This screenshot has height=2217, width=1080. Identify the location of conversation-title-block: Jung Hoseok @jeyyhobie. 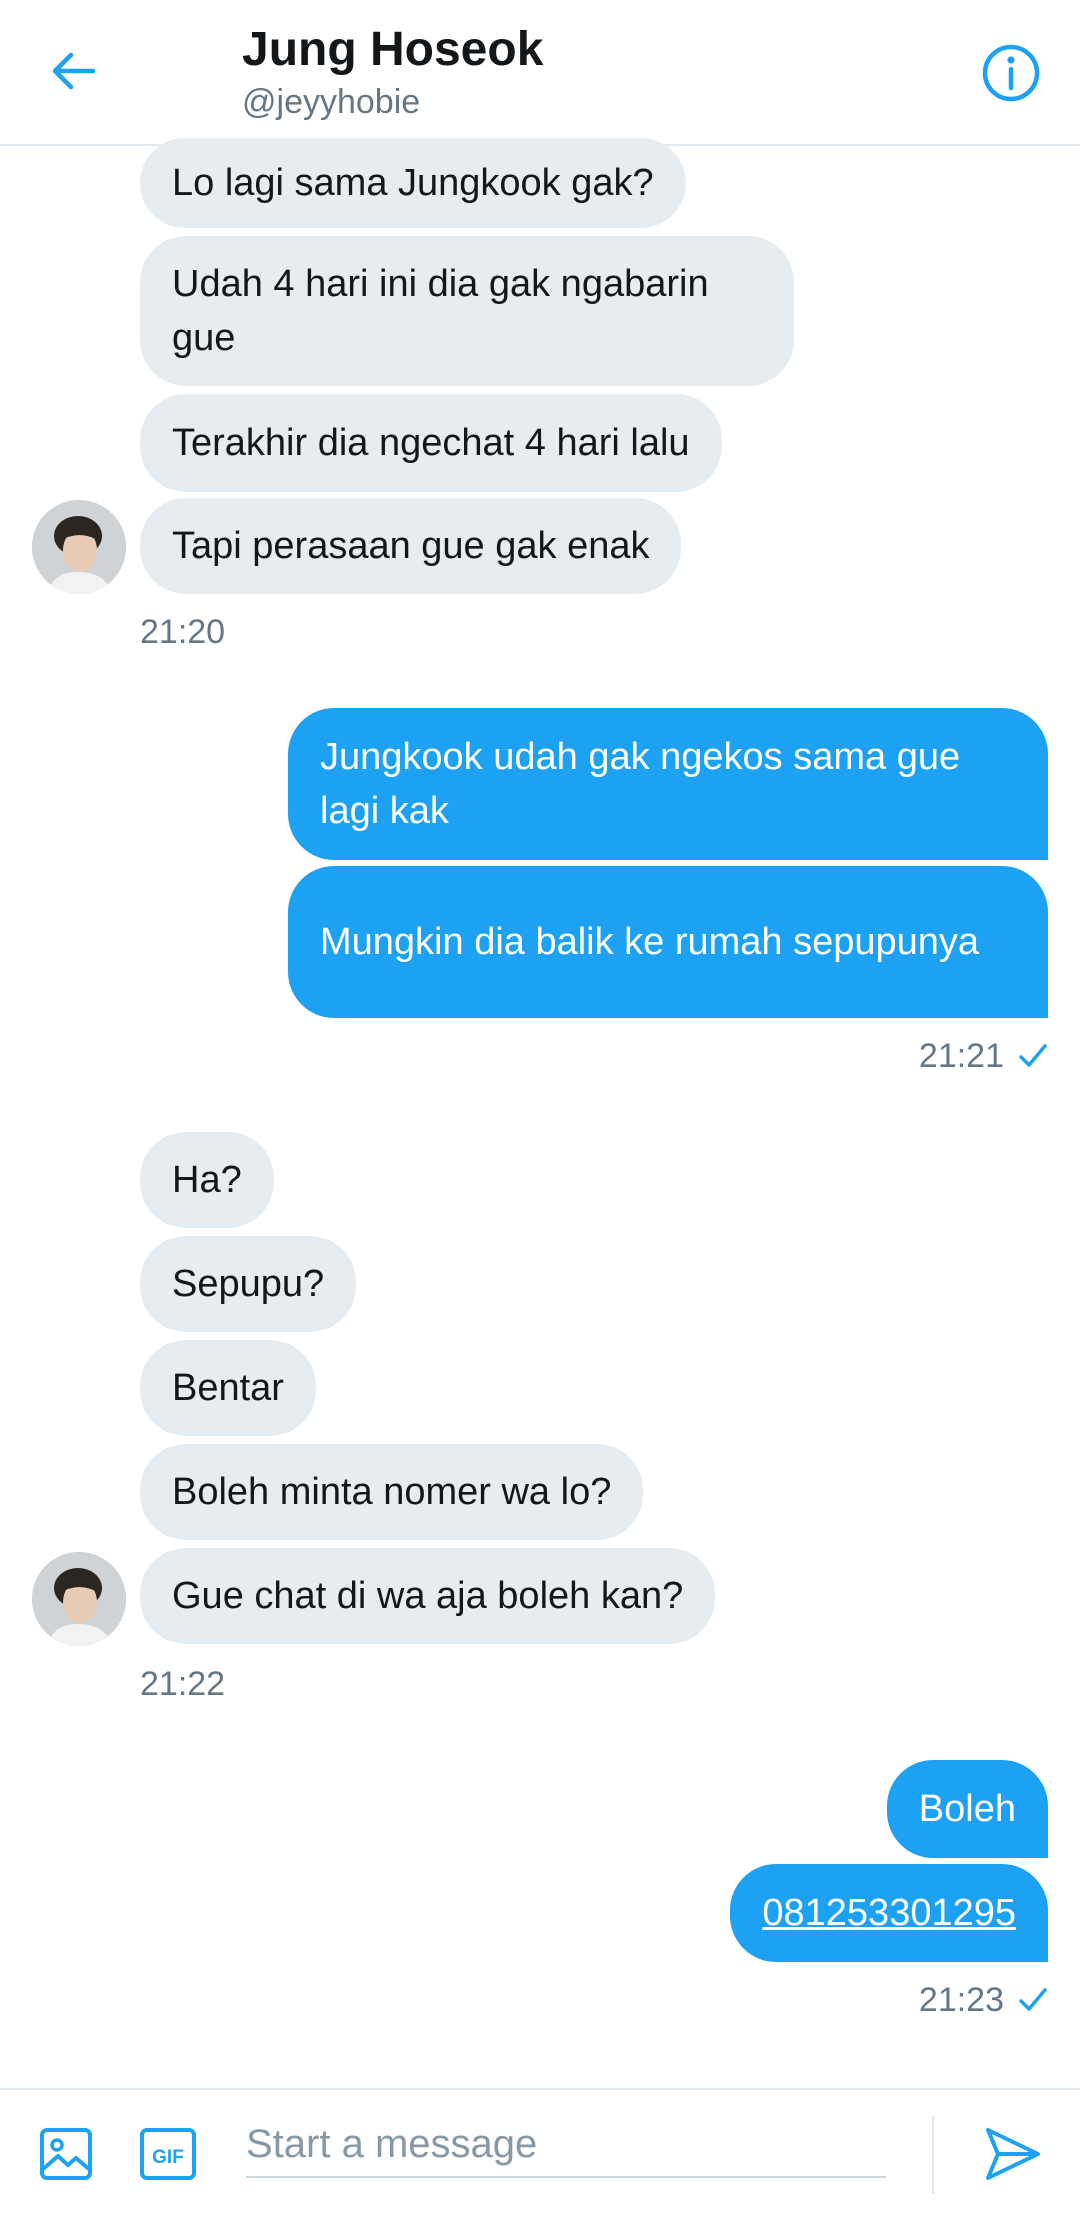
(392, 72).